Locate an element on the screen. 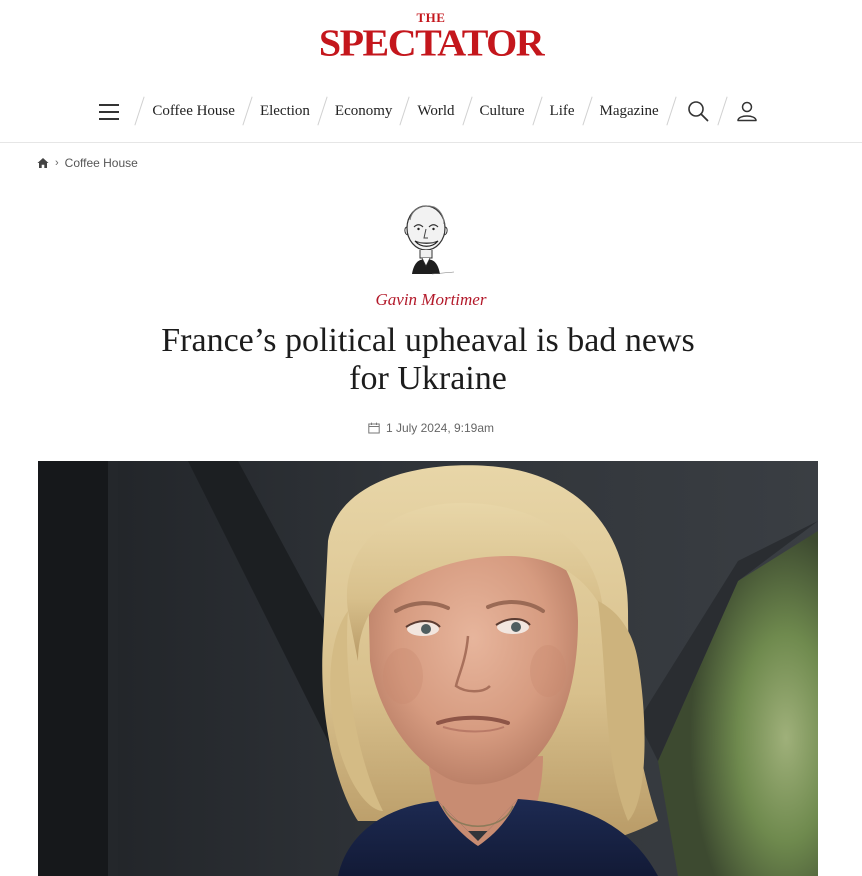 The image size is (862, 876). breadcrumb: › Coffee House is located at coordinates (87, 163).